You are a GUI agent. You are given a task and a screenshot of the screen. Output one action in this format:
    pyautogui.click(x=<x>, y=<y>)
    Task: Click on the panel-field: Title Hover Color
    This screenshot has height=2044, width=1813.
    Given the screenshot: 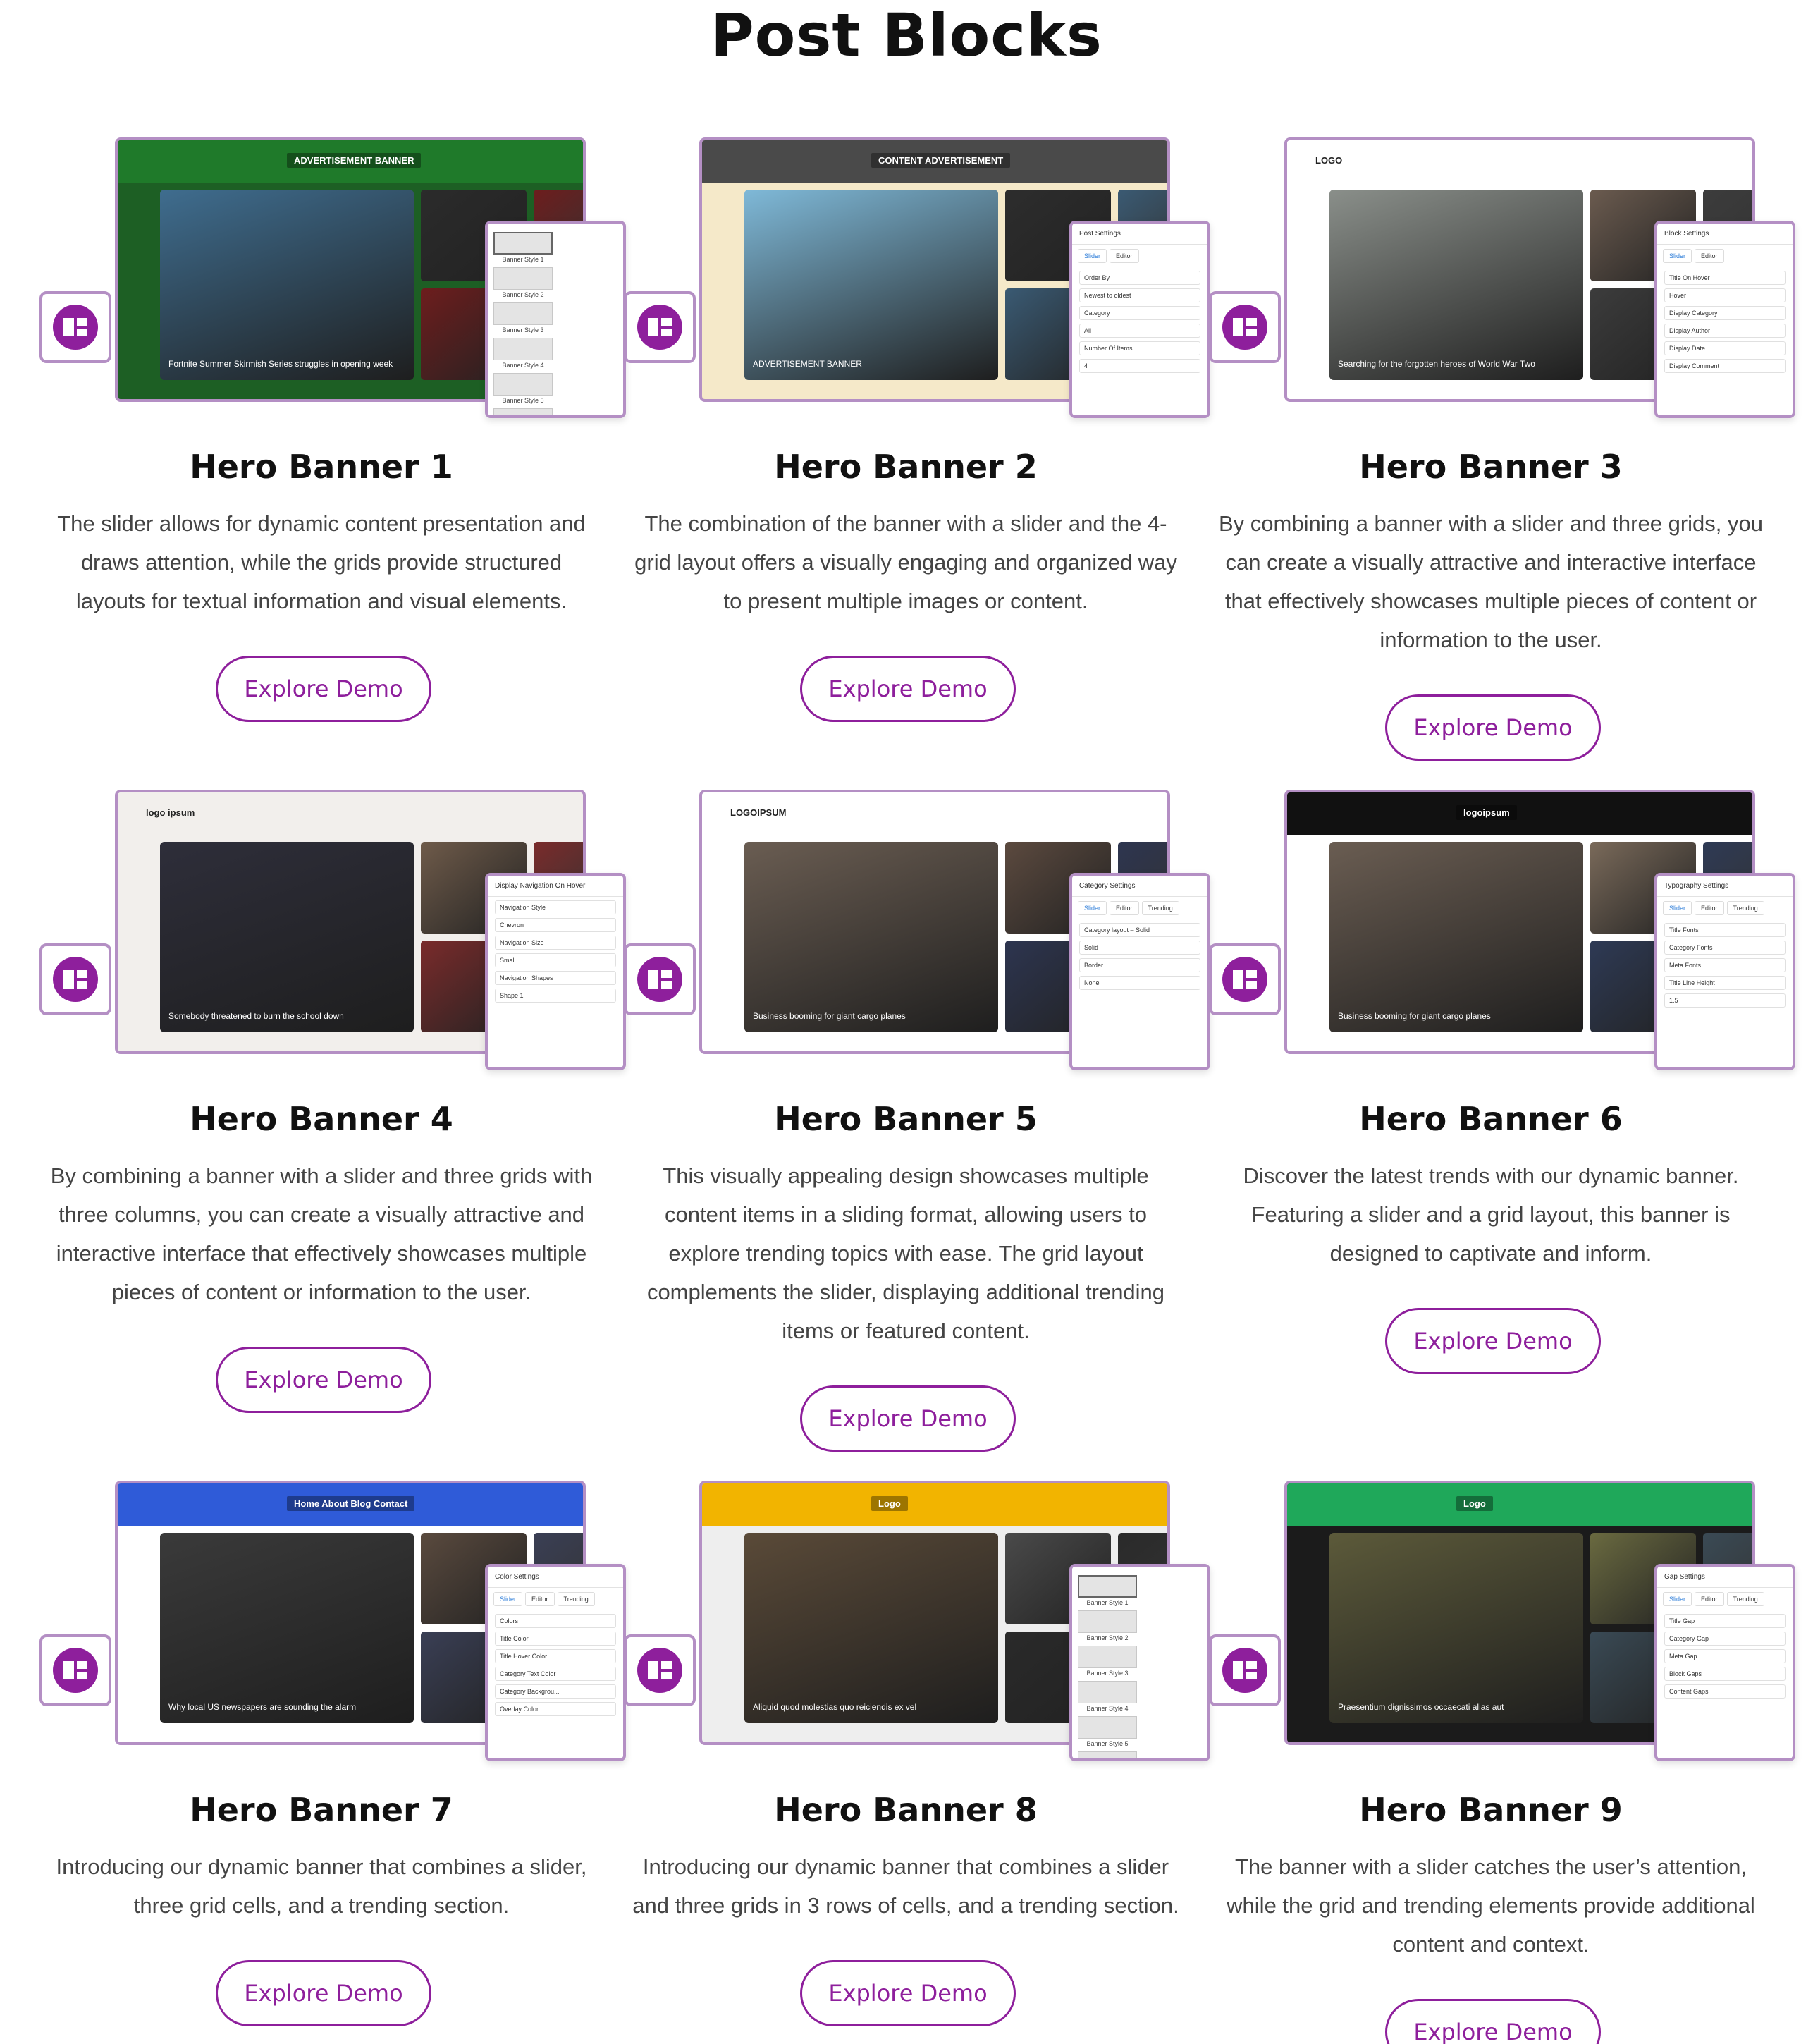 What is the action you would take?
    pyautogui.click(x=555, y=1656)
    